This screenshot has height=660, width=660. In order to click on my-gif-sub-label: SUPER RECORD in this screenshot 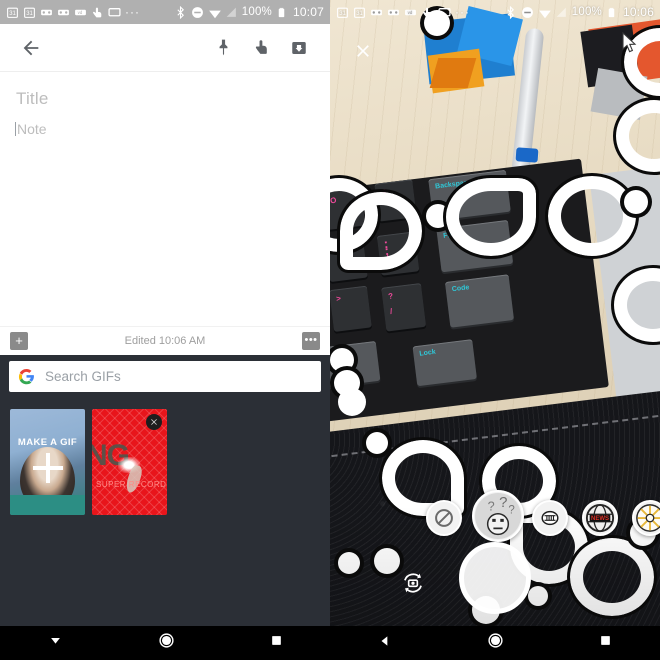, I will do `click(131, 484)`.